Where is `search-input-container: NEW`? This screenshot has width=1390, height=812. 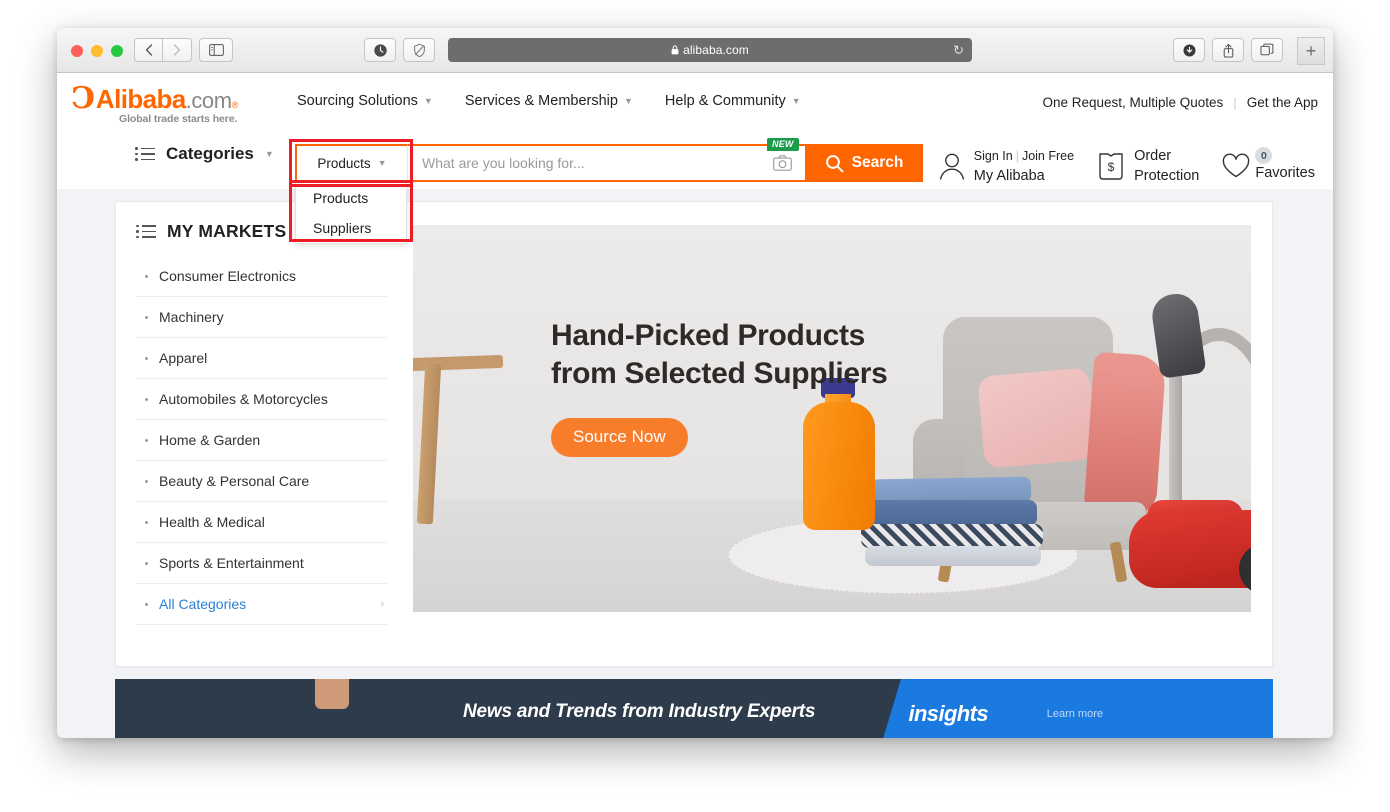 search-input-container: NEW is located at coordinates (606, 160).